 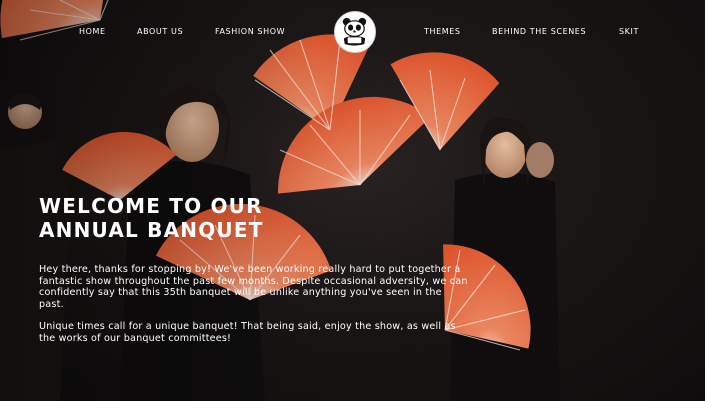 What do you see at coordinates (442, 31) in the screenshot?
I see `nav-themes: THEMES` at bounding box center [442, 31].